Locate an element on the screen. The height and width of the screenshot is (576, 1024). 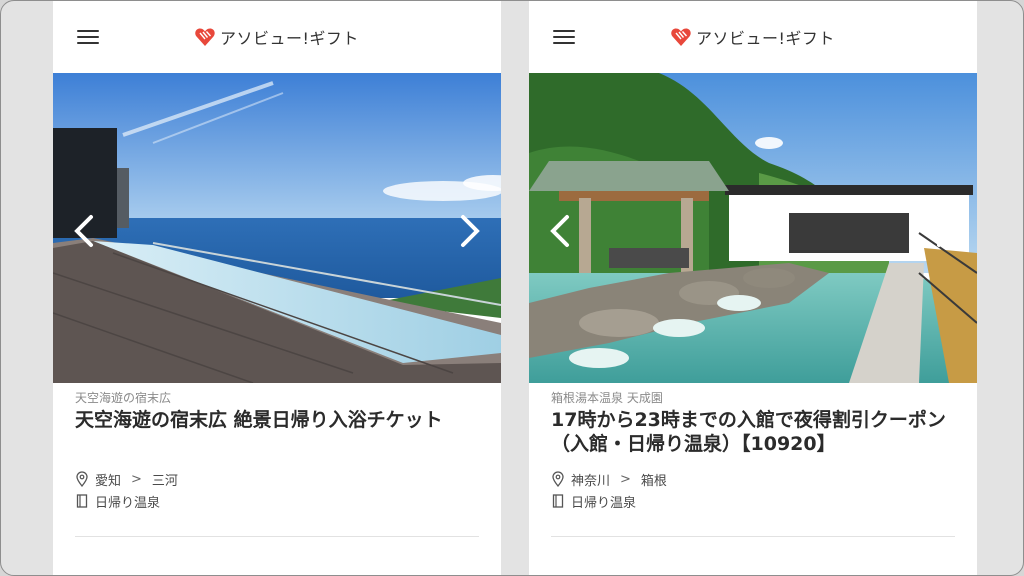
product-title: 17時から23時までの入館で夜得割引クーポン（入館・日帰り温泉）【10920】 is located at coordinates (756, 432).